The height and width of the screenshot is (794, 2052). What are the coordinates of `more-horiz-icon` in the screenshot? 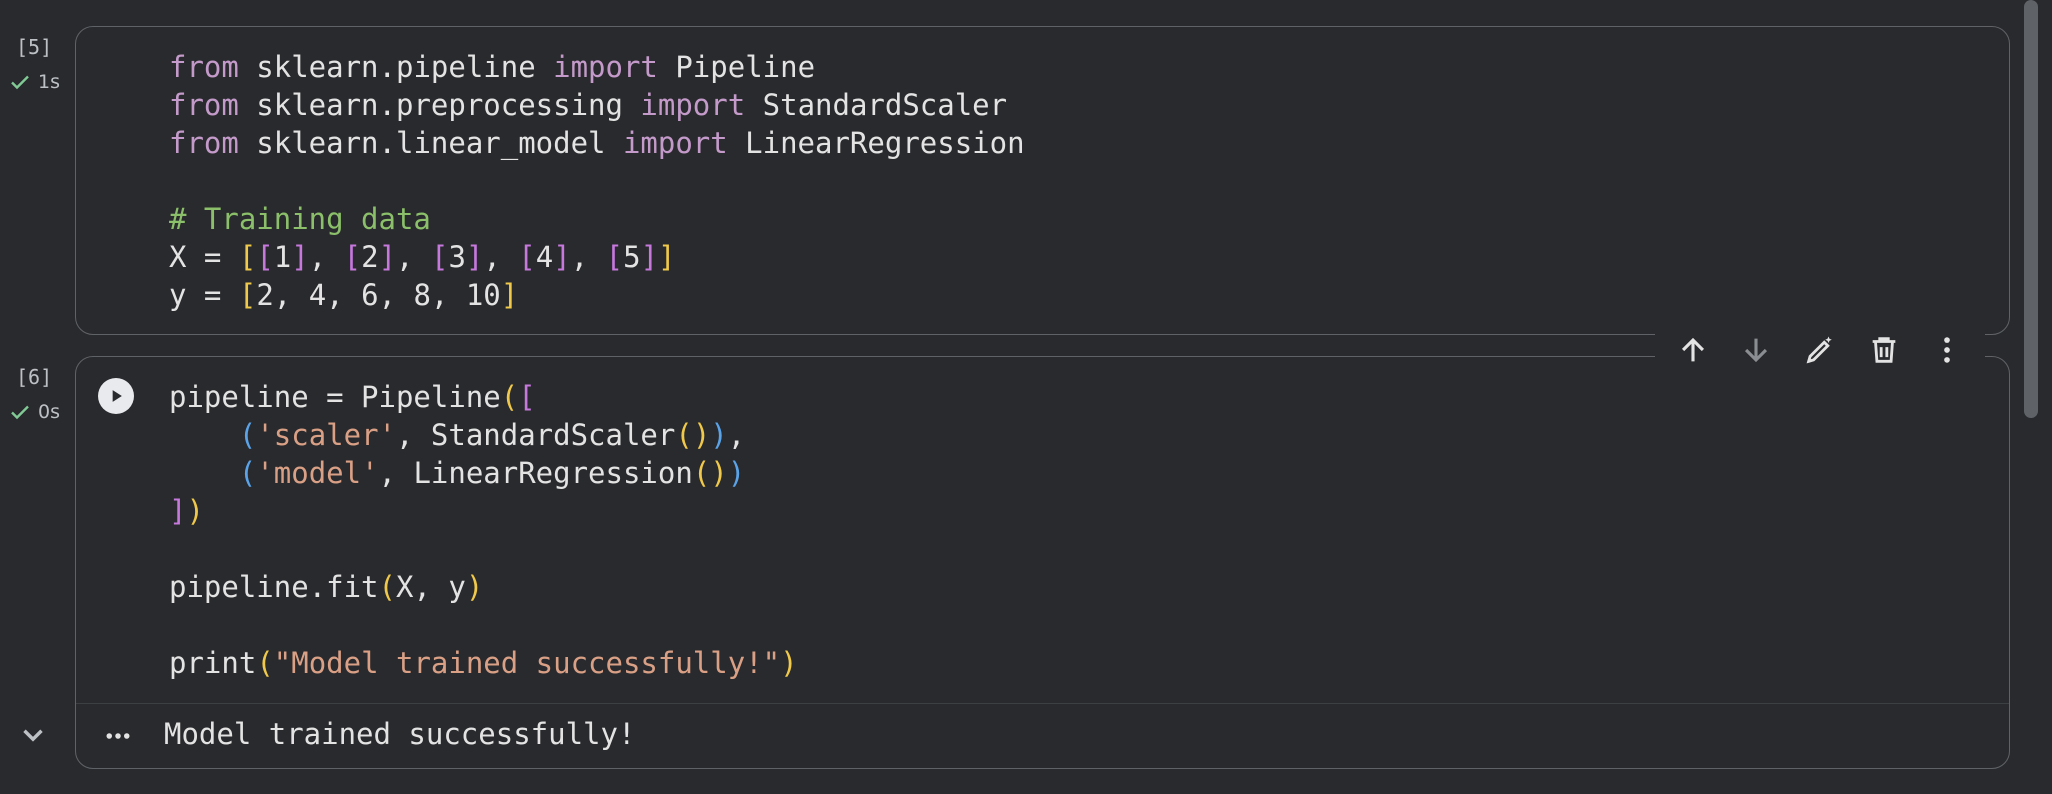 It's located at (118, 736).